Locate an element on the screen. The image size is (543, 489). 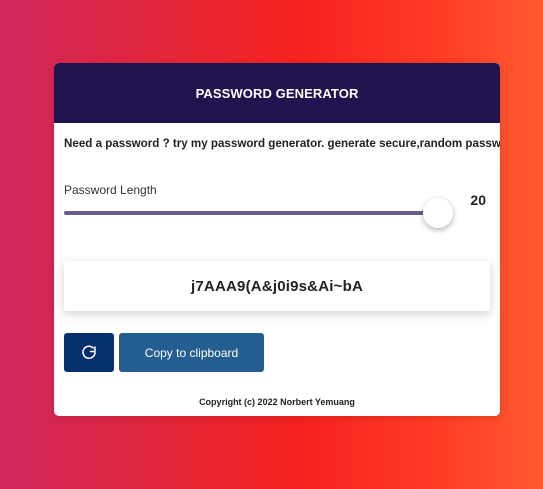
refresh-icon is located at coordinates (89, 352).